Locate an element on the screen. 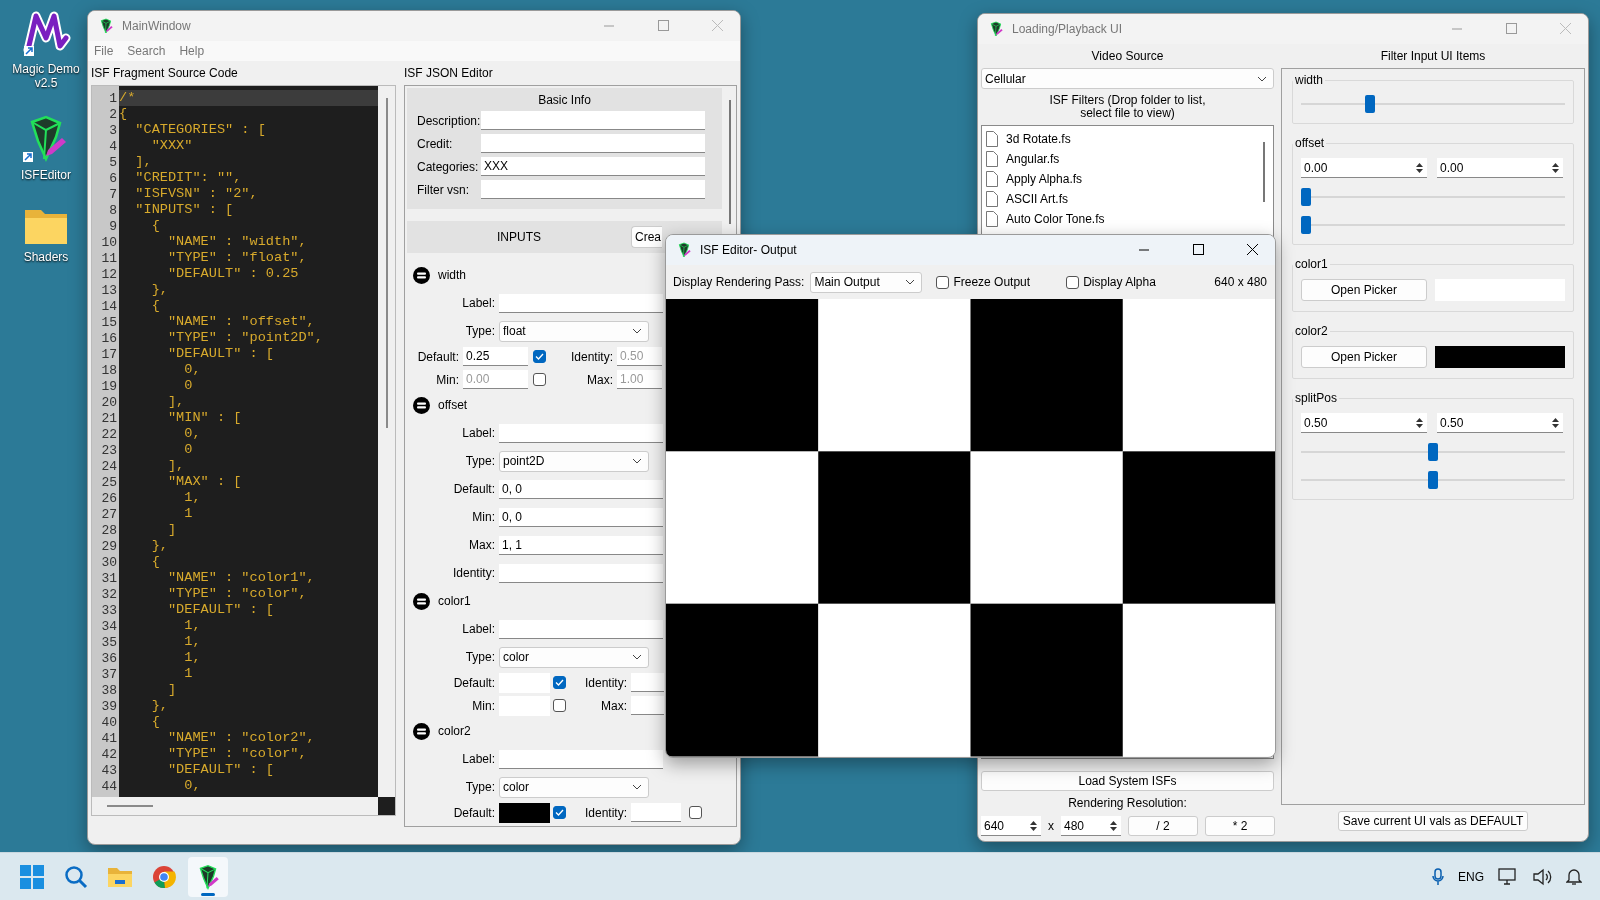  code-line: "NAME" : "color1", is located at coordinates (241, 578).